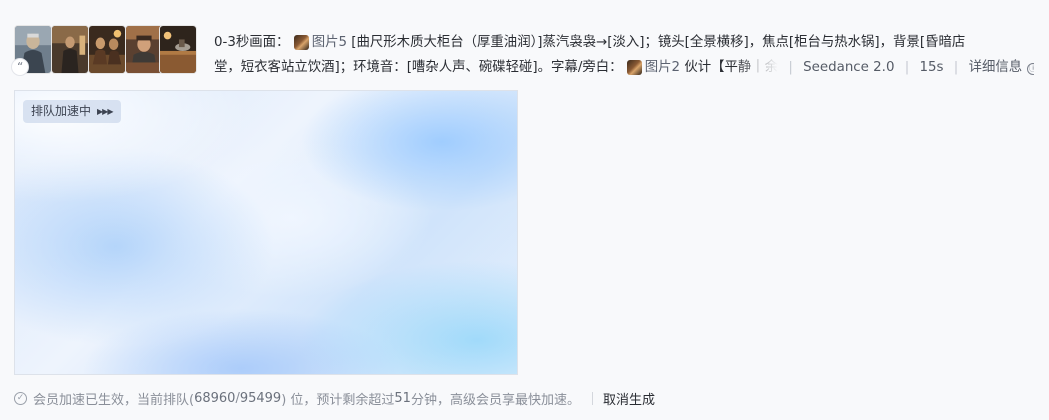 This screenshot has height=420, width=1049. I want to click on status-text: ) 位，预计剩余超过, so click(338, 400).